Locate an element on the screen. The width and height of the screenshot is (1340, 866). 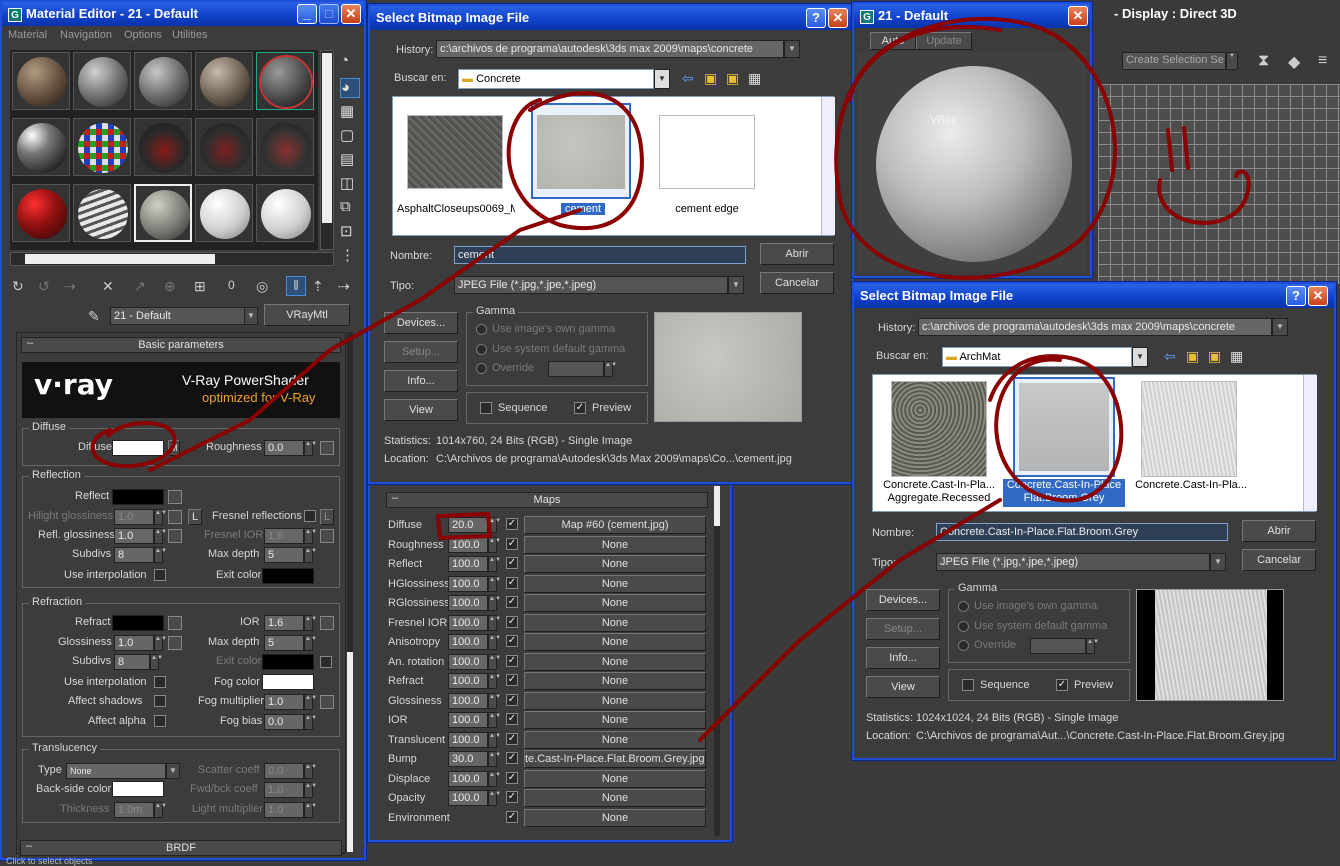
menu-material: Material is located at coordinates (27, 35).